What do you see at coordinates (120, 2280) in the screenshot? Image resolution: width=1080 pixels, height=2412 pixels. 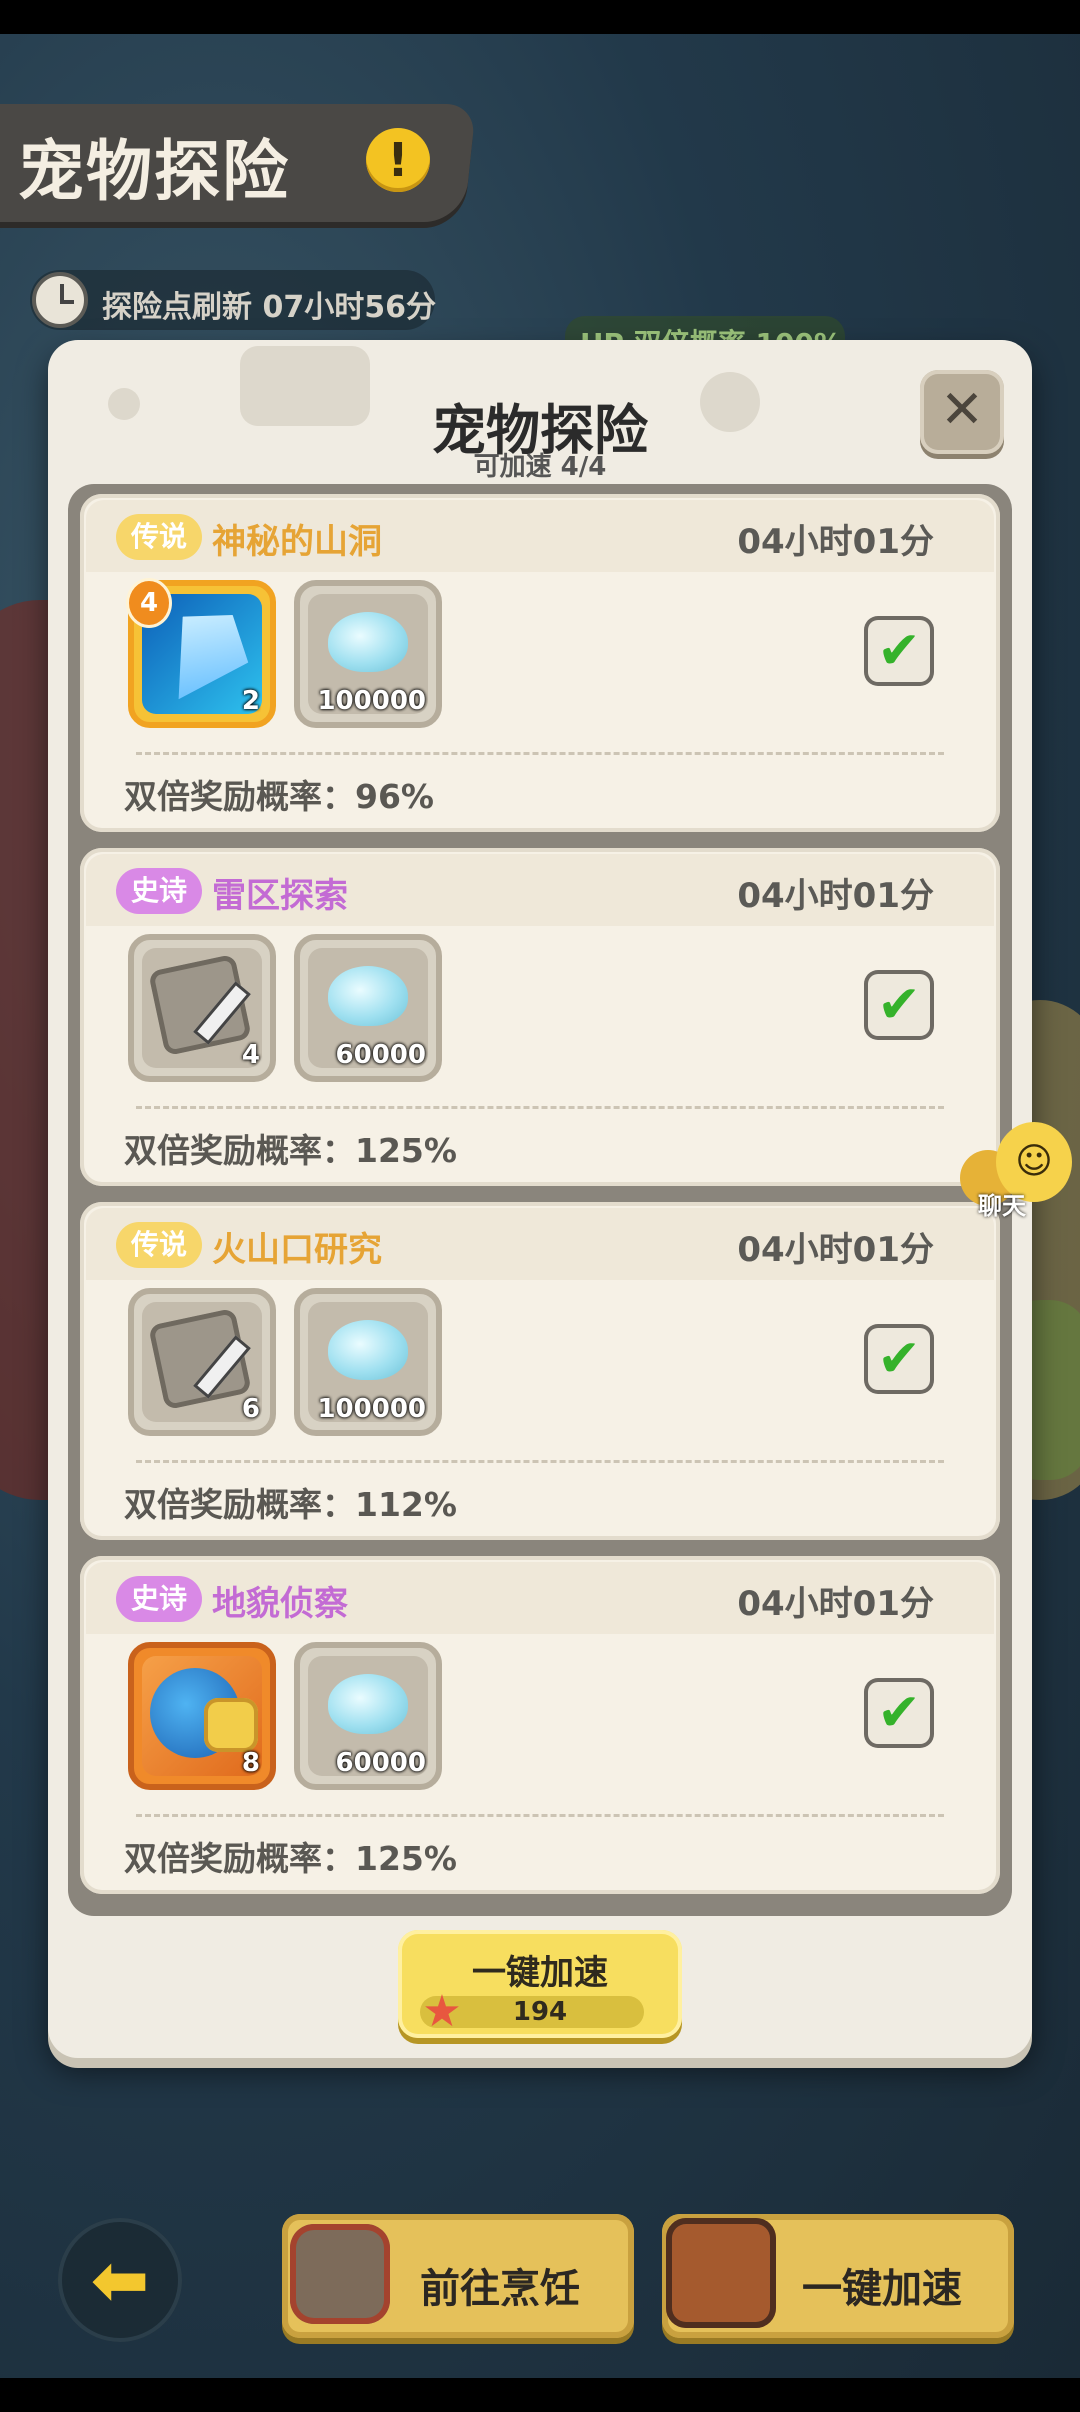 I see `back-arrow-icon: ⬅` at bounding box center [120, 2280].